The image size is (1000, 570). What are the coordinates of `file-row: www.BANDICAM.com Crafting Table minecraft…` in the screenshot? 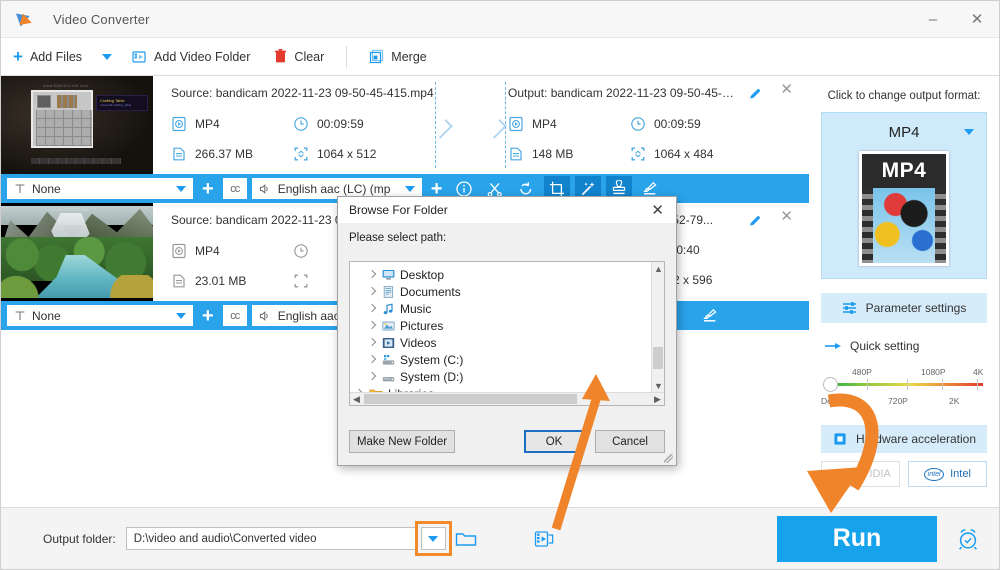 It's located at (405, 125).